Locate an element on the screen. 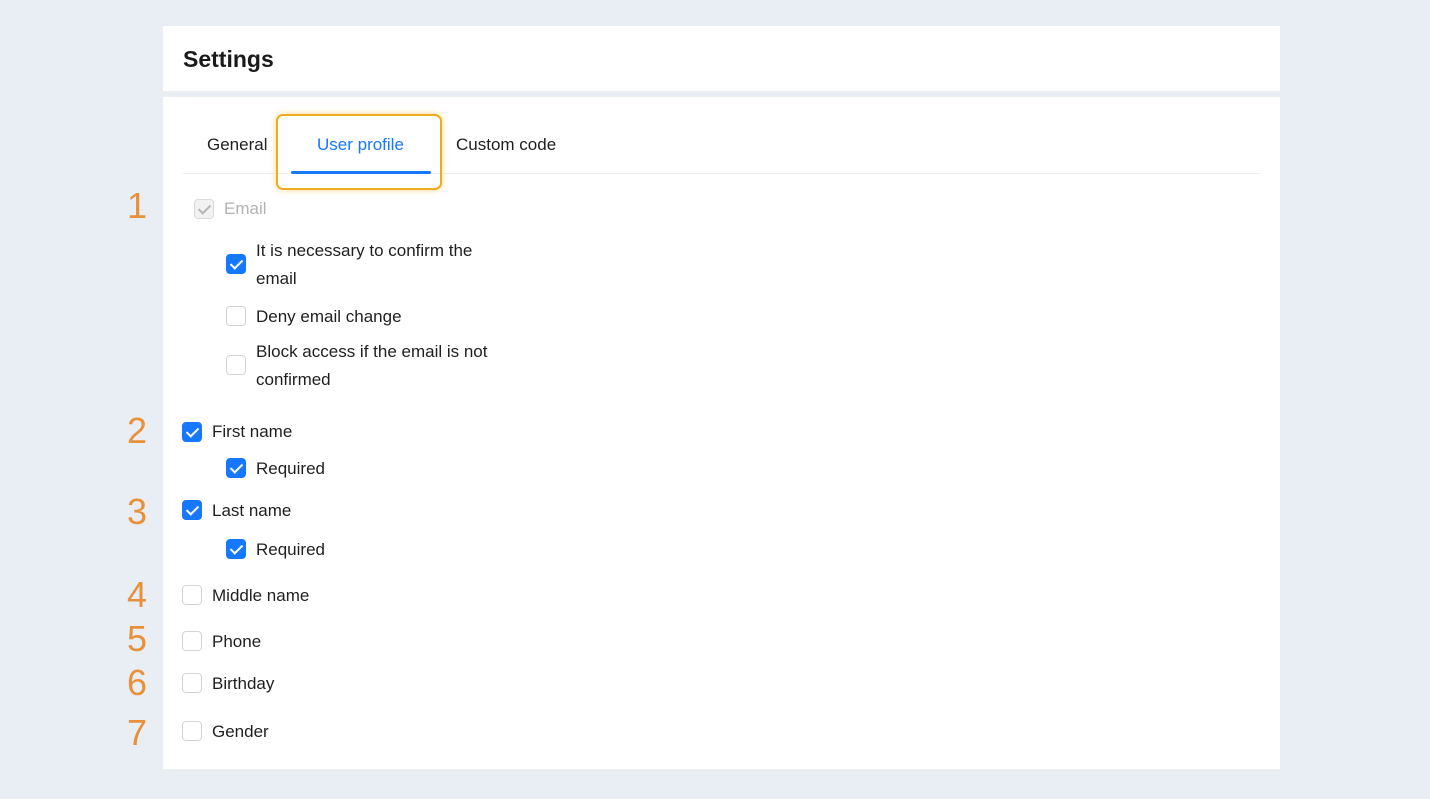 This screenshot has height=799, width=1430. birthday-label: Birthday is located at coordinates (243, 683).